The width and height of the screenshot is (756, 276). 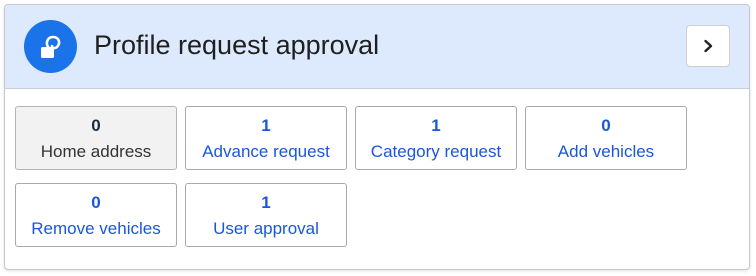 I want to click on tile-label: User approval, so click(x=266, y=228).